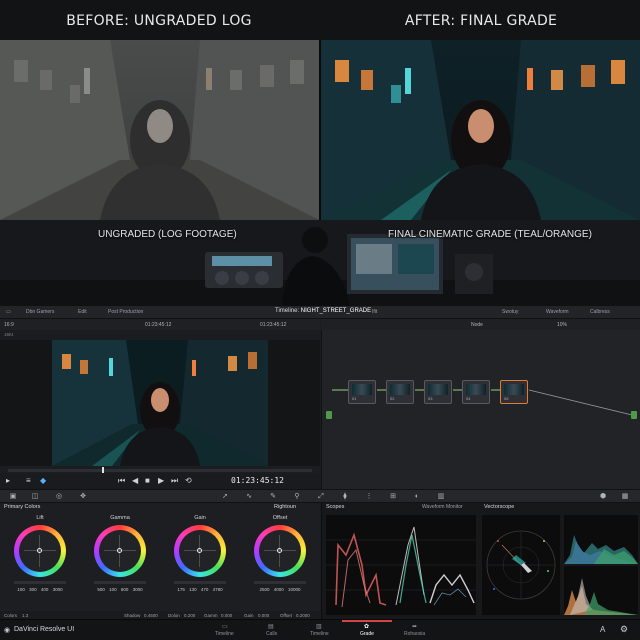 The height and width of the screenshot is (640, 640). What do you see at coordinates (417, 496) in the screenshot?
I see `key-icon: ◐` at bounding box center [417, 496].